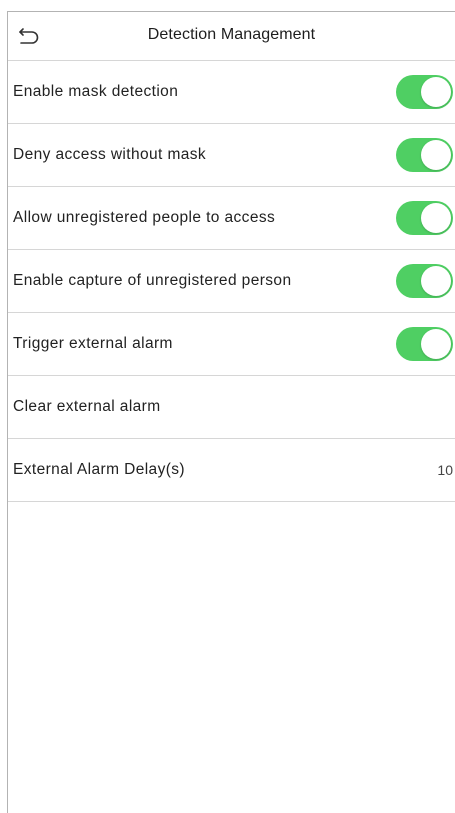 This screenshot has width=455, height=813. What do you see at coordinates (152, 280) in the screenshot?
I see `setting-label: Enable capture of unregistered person` at bounding box center [152, 280].